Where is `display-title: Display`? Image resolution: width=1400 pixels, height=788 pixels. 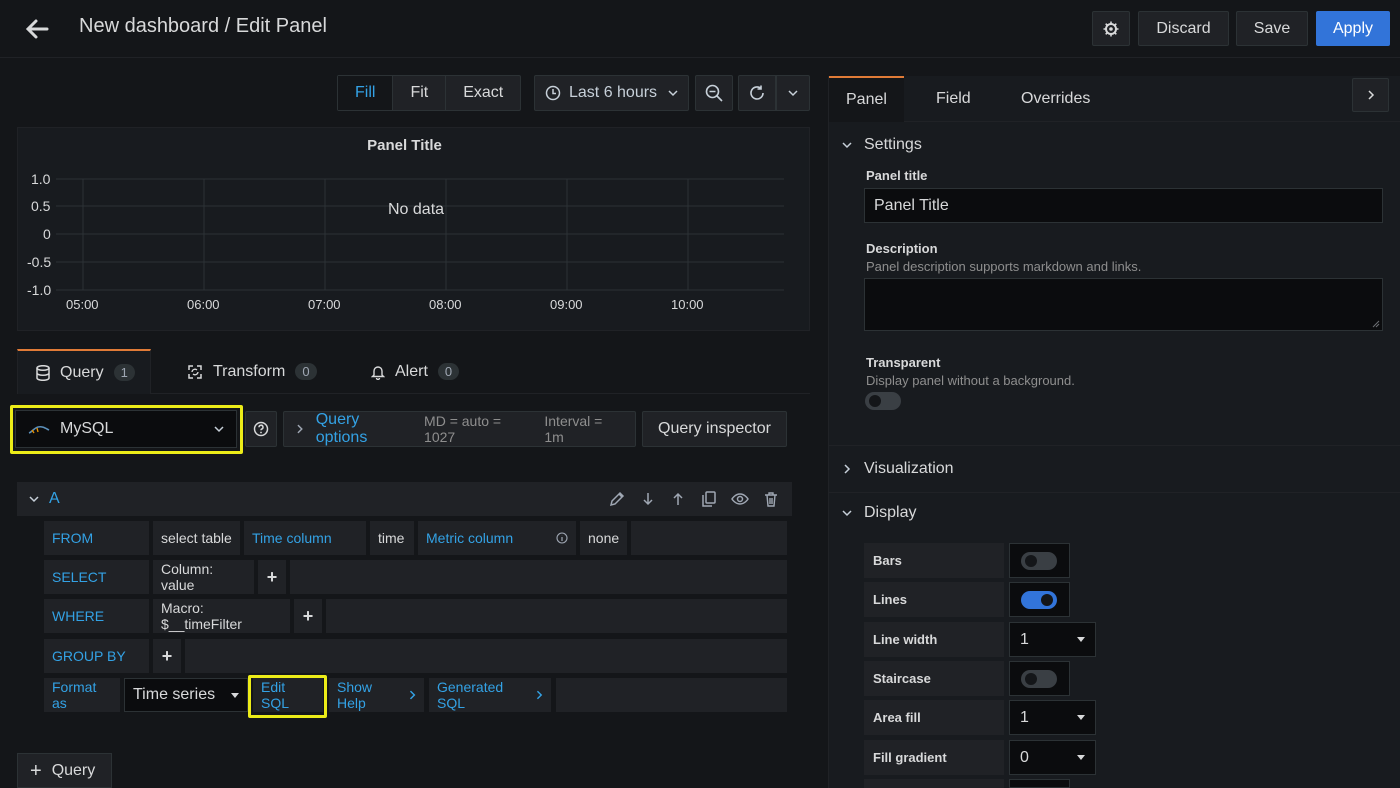 display-title: Display is located at coordinates (890, 512).